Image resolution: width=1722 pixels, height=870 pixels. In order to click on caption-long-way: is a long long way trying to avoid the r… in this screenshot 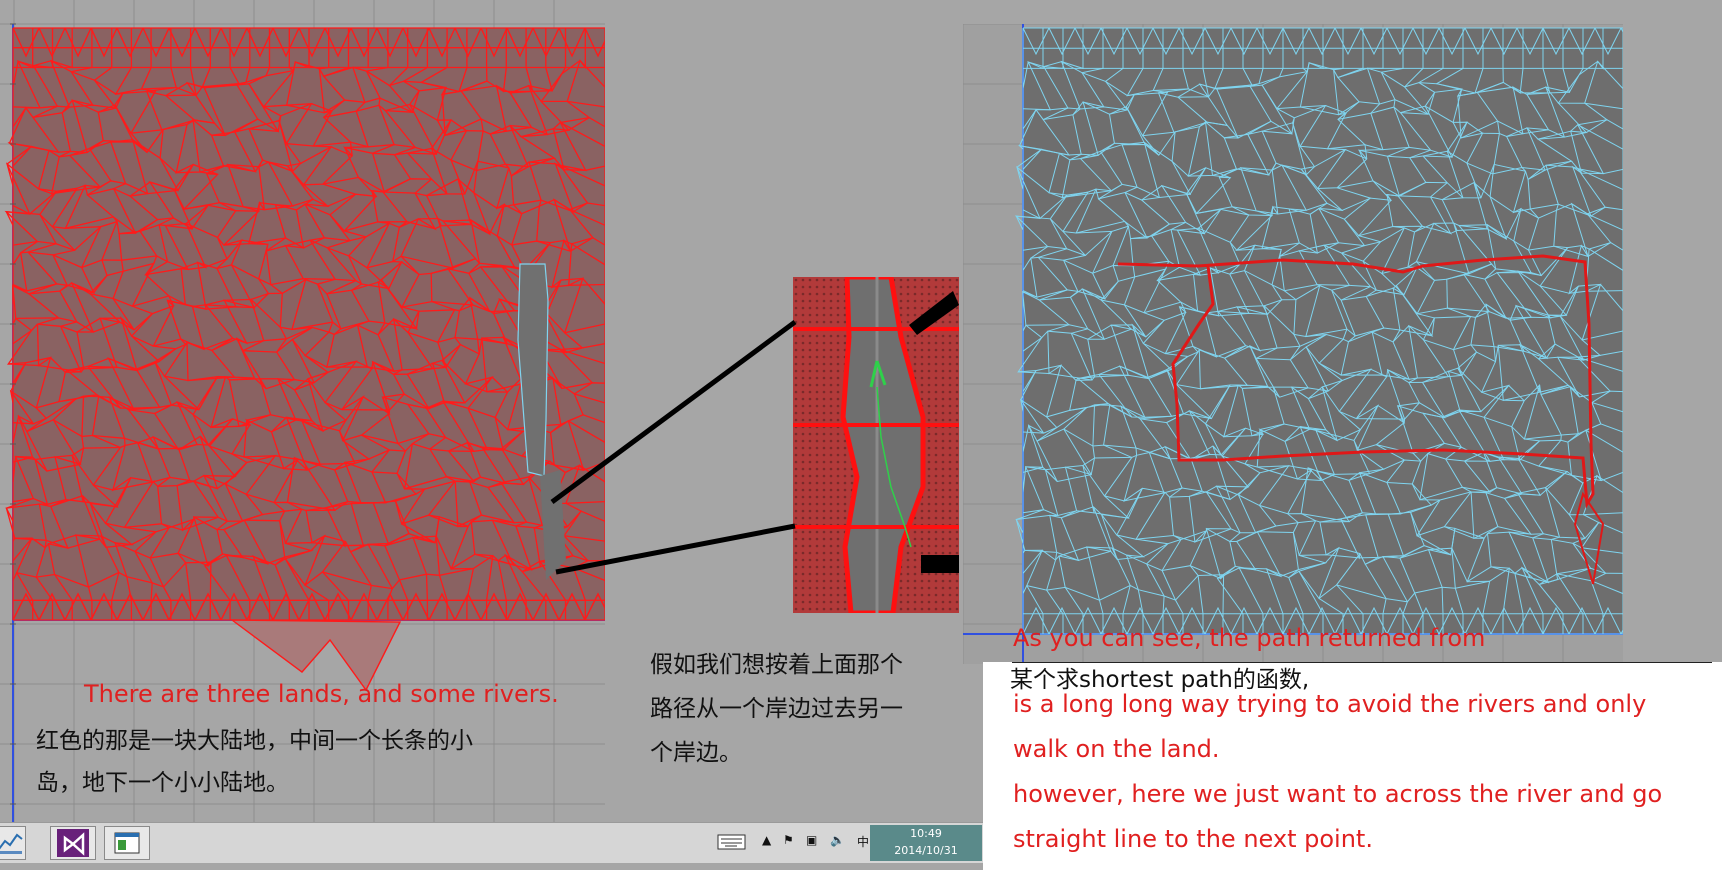, I will do `click(1330, 704)`.